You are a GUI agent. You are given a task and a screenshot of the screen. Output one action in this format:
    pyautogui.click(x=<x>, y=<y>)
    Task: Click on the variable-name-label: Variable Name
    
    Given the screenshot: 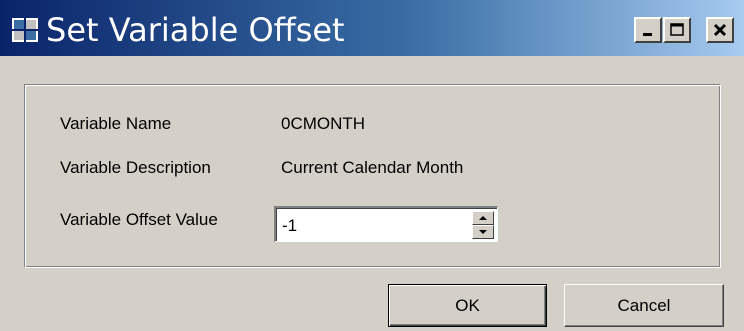 What is the action you would take?
    pyautogui.click(x=116, y=123)
    